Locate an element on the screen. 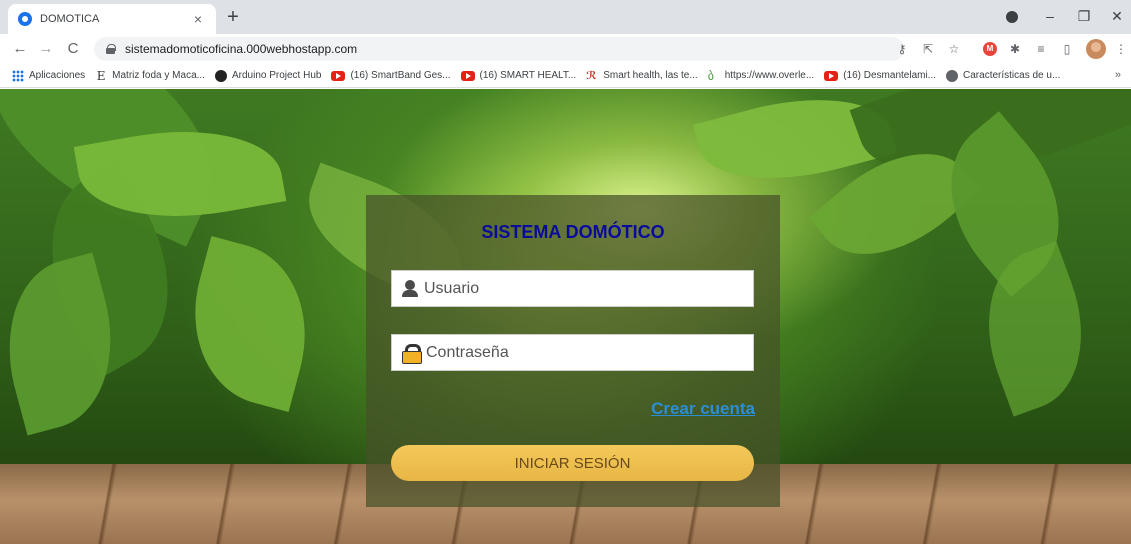  reload-button: C is located at coordinates (73, 49).